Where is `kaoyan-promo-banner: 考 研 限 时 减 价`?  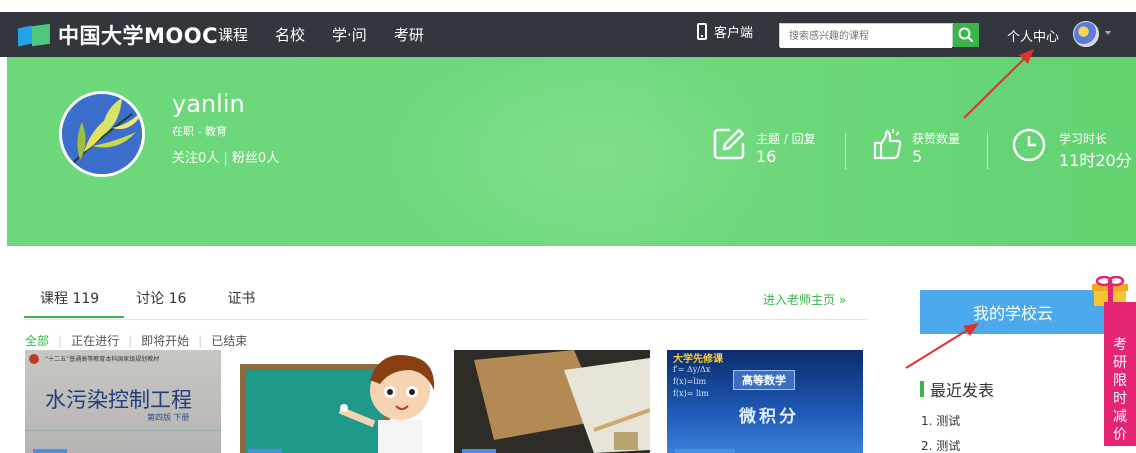 kaoyan-promo-banner: 考 研 限 时 减 价 is located at coordinates (1120, 374).